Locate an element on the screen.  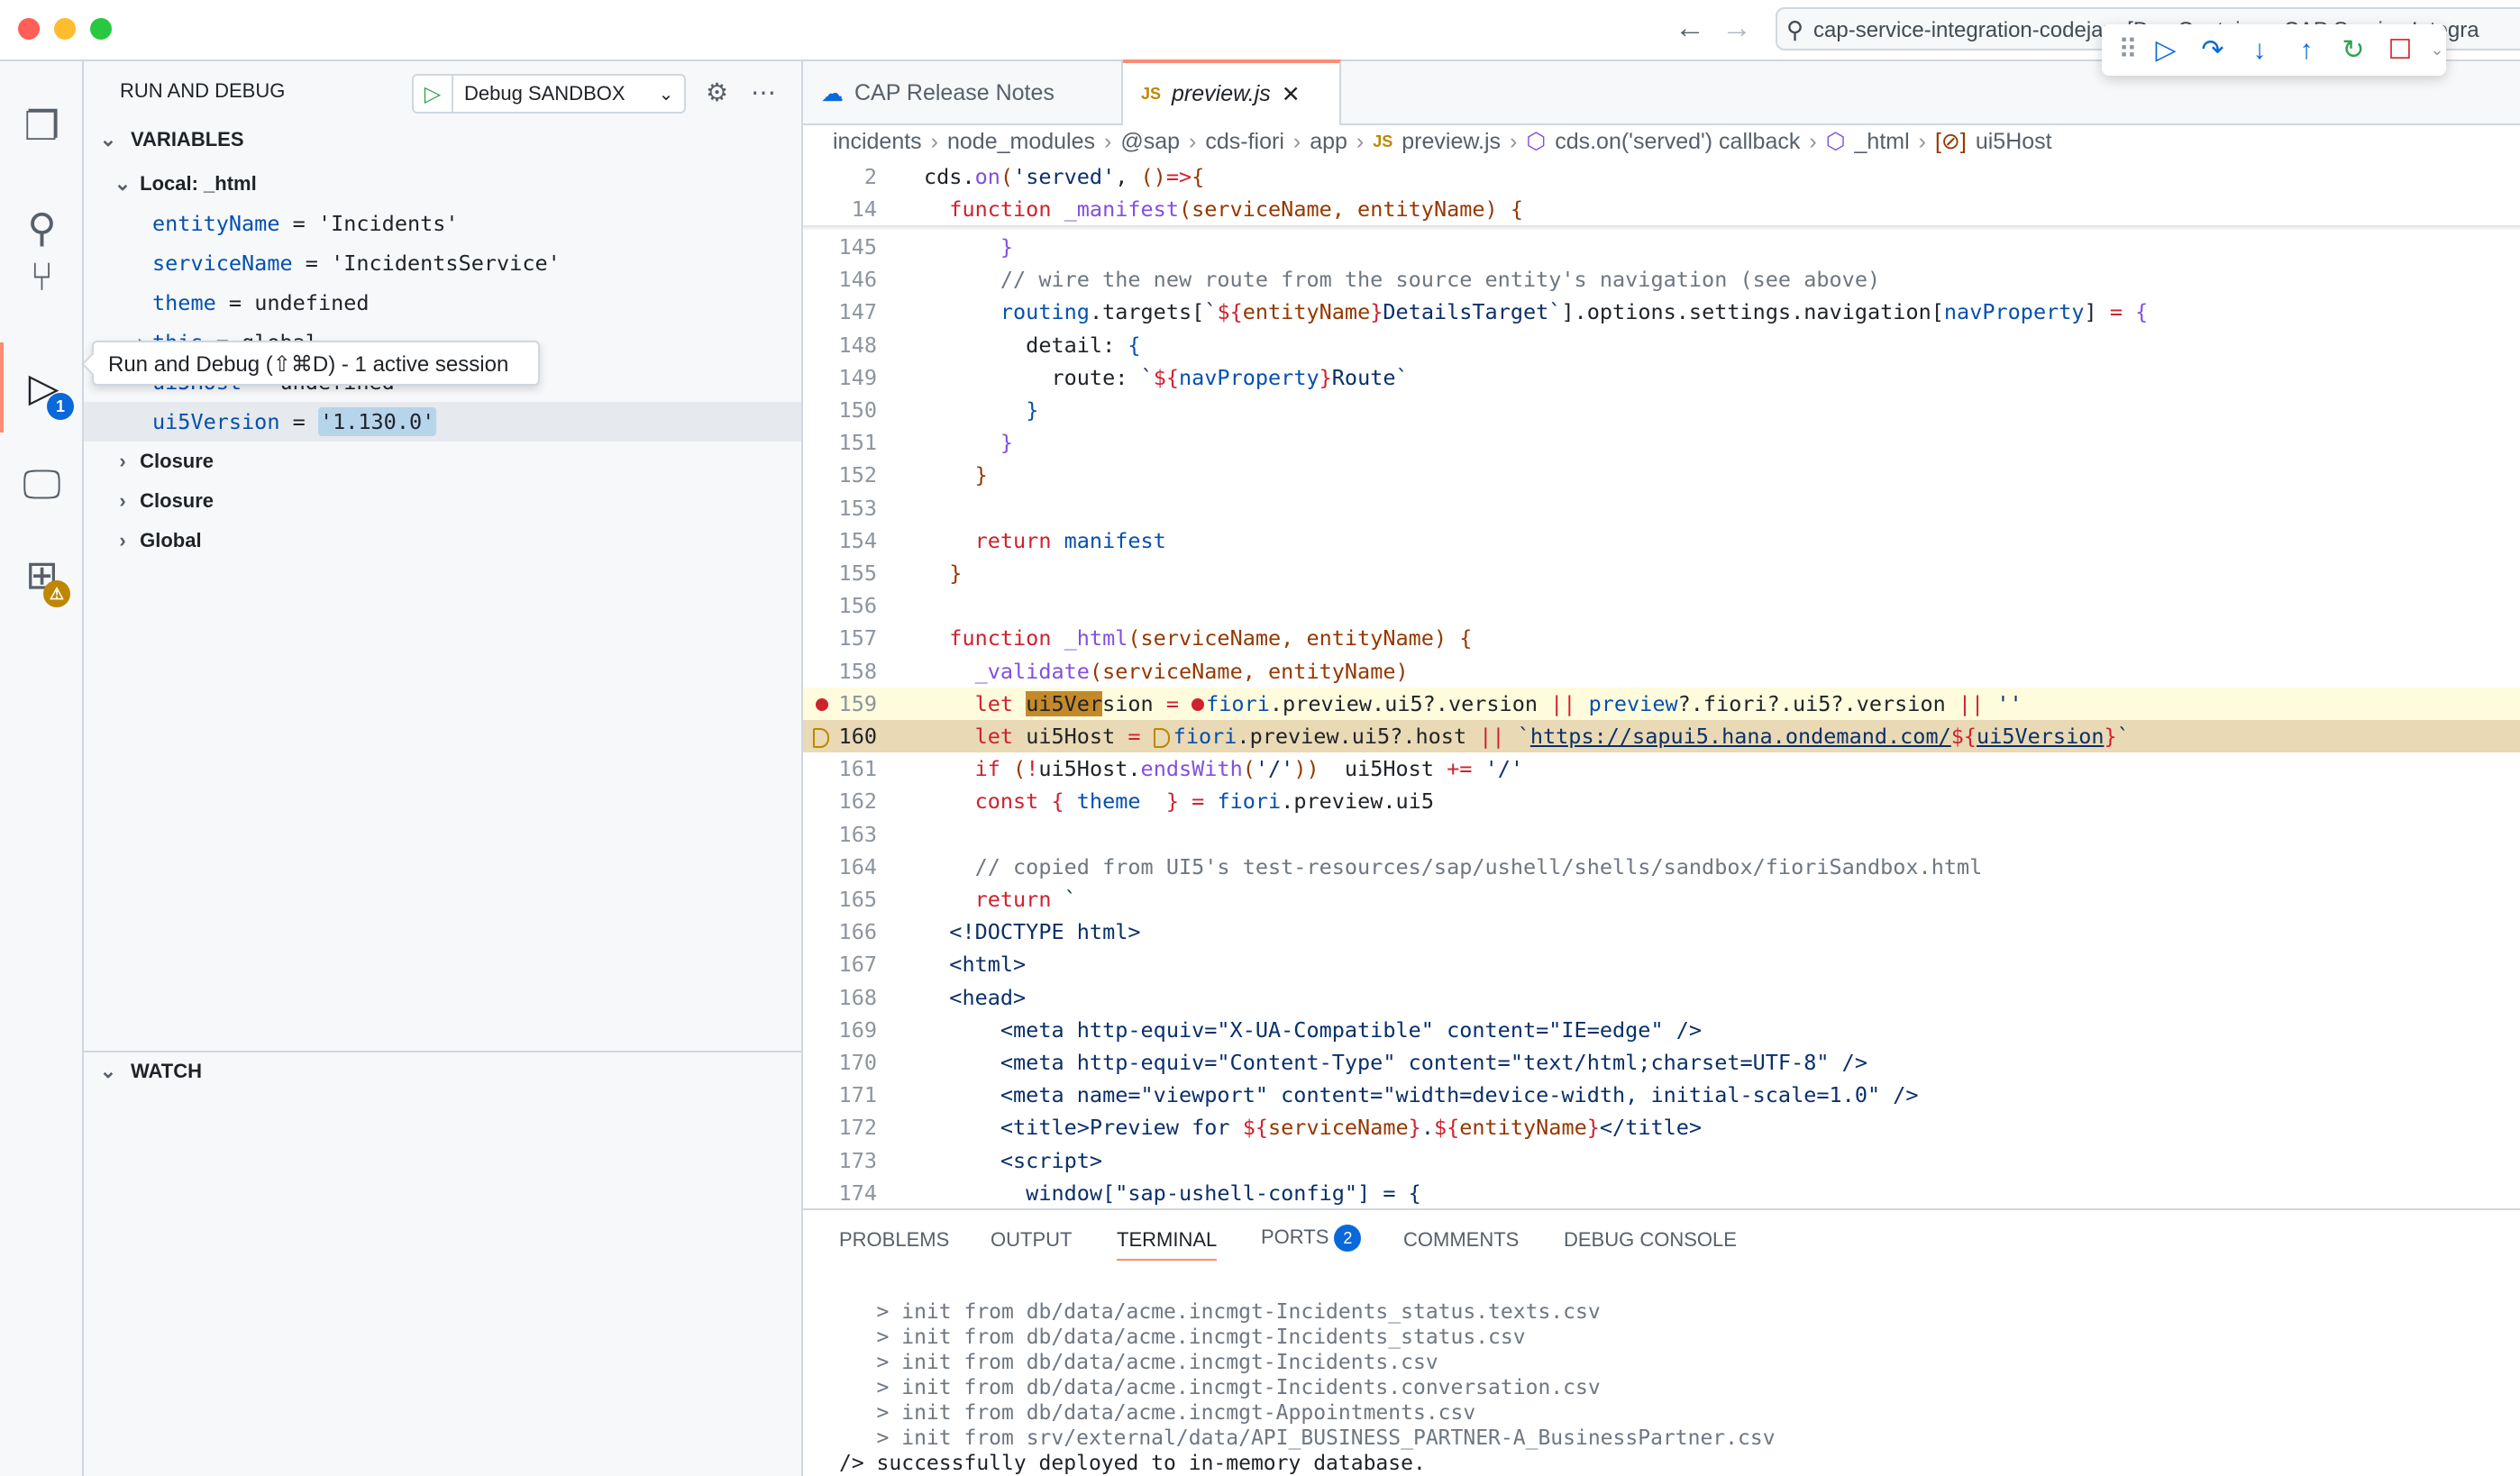
code-token: _manifest is located at coordinates (1121, 209).